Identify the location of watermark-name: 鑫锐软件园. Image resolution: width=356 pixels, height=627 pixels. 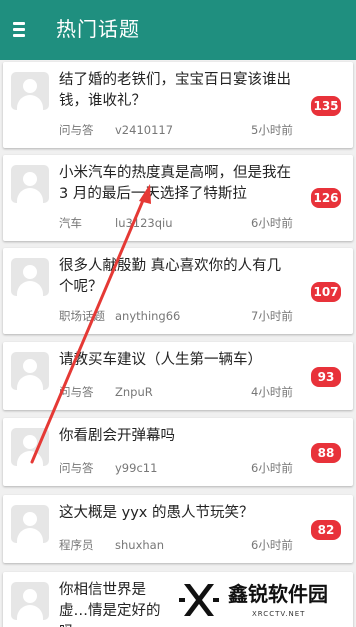
(278, 594).